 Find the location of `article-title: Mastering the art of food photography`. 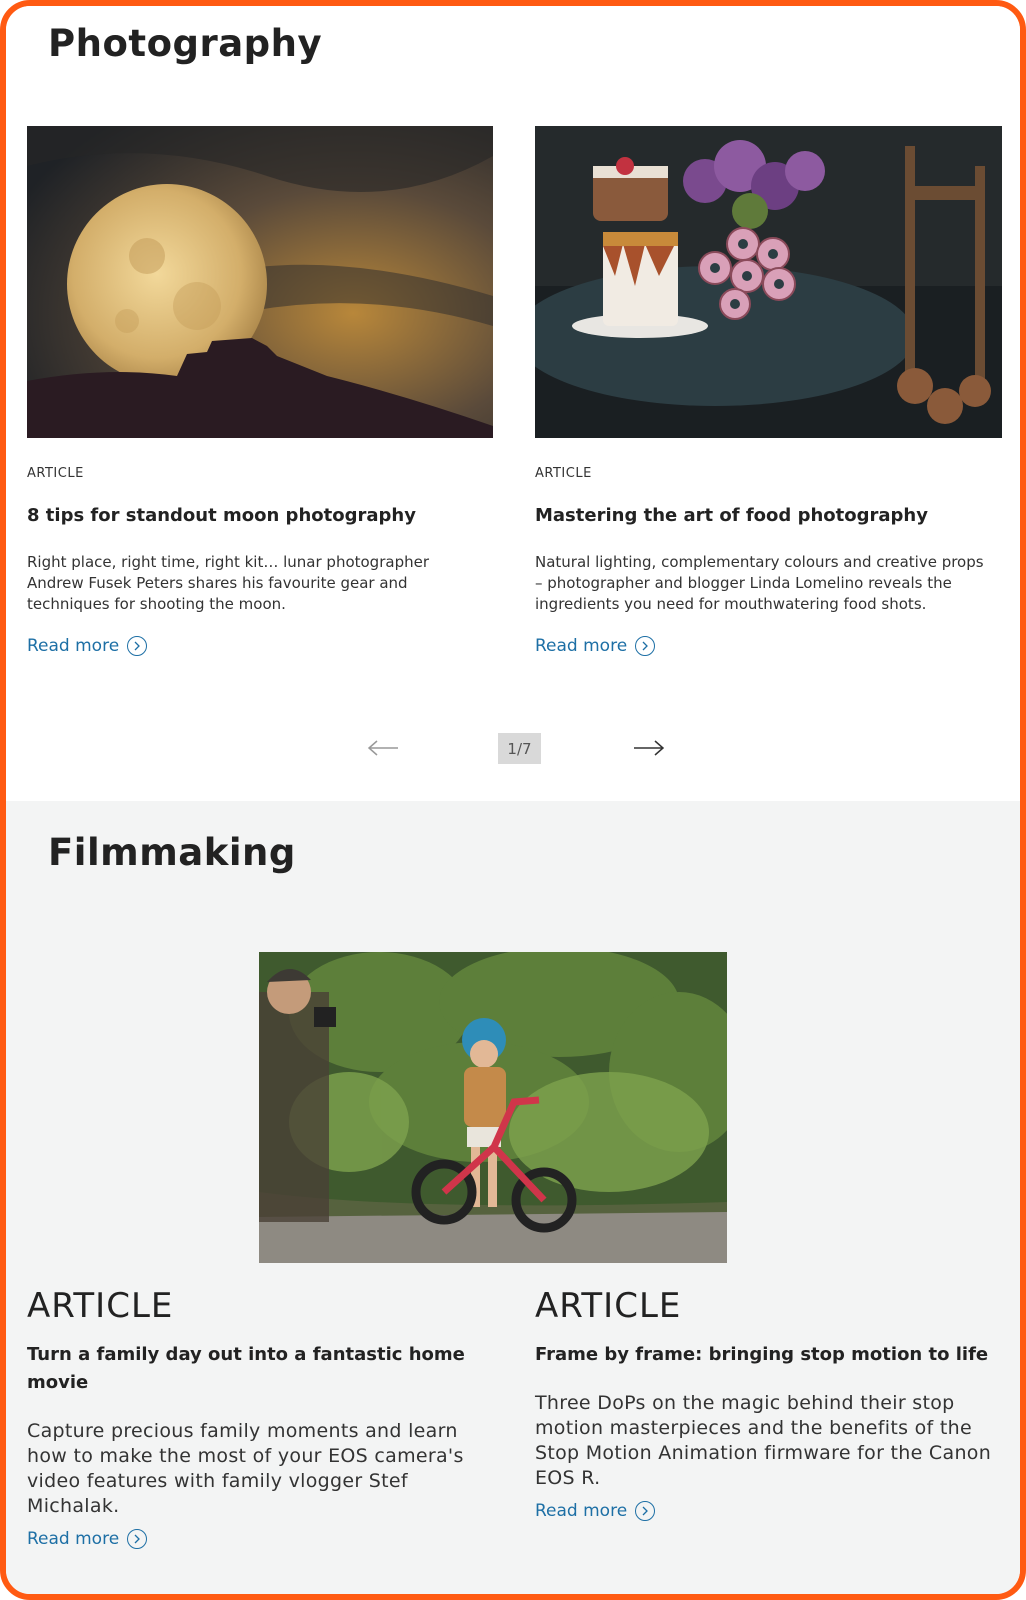

article-title: Mastering the art of food photography is located at coordinates (770, 516).